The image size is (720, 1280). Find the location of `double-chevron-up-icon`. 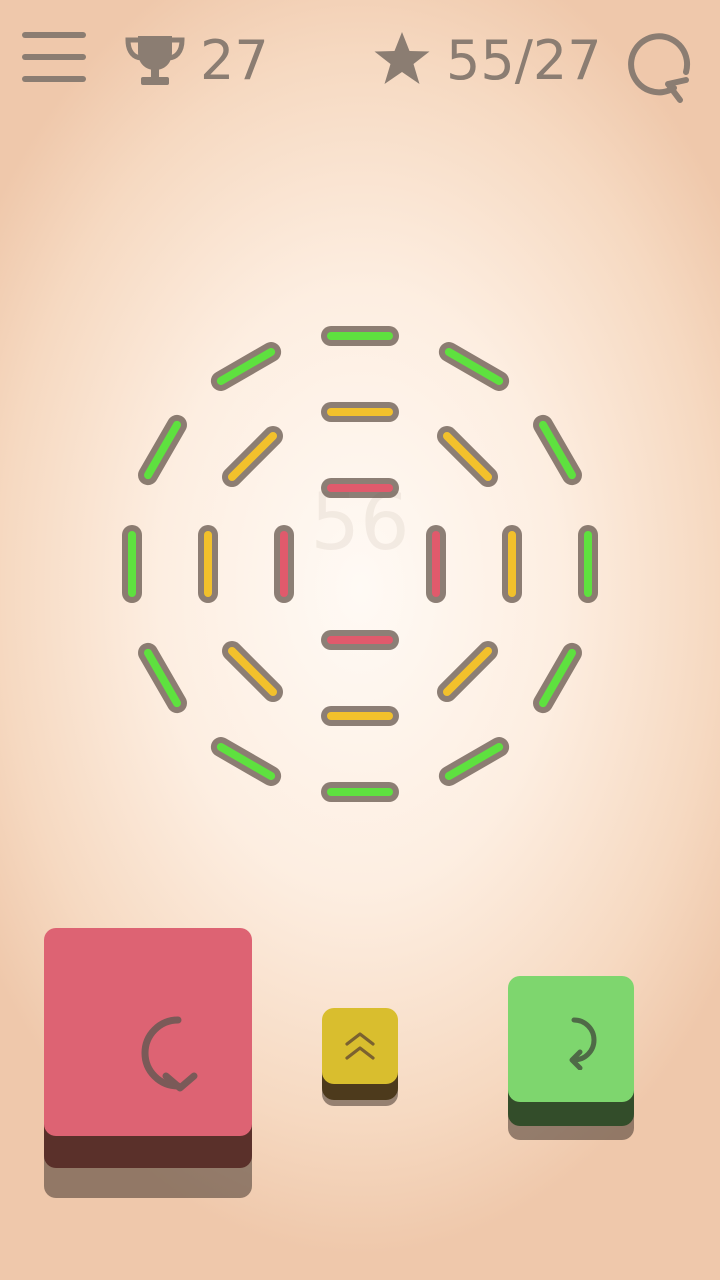

double-chevron-up-icon is located at coordinates (360, 1046).